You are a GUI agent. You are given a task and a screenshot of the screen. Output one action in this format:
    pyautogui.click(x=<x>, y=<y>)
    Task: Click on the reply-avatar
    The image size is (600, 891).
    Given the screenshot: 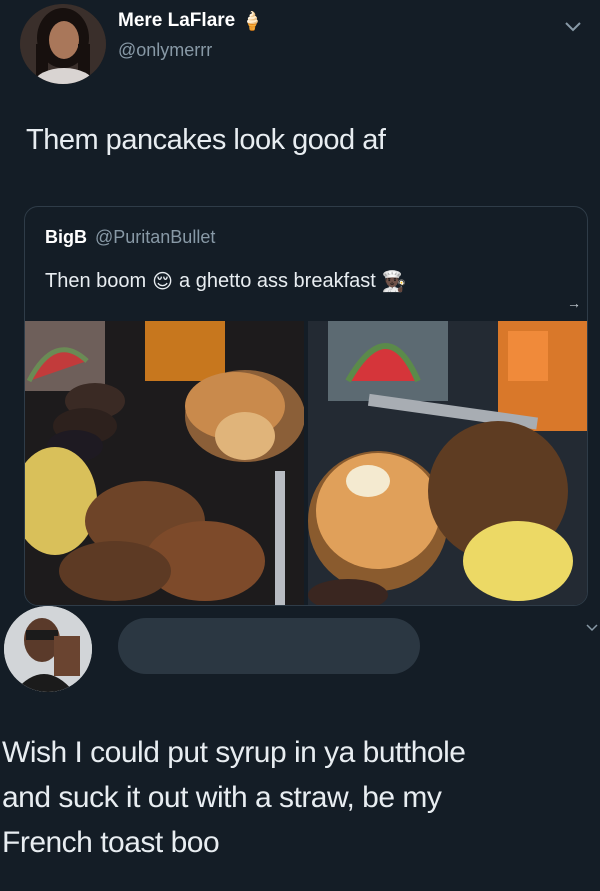 What is the action you would take?
    pyautogui.click(x=48, y=649)
    